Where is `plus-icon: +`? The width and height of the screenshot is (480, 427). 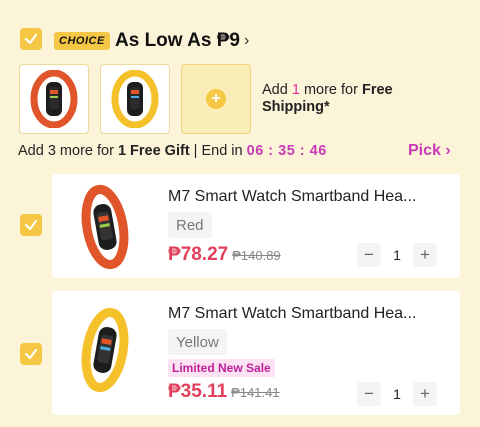
plus-icon: + is located at coordinates (216, 99).